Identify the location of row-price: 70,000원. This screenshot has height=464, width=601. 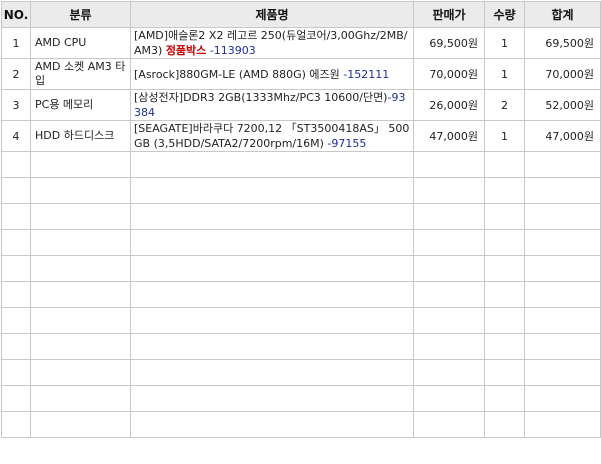
(449, 74).